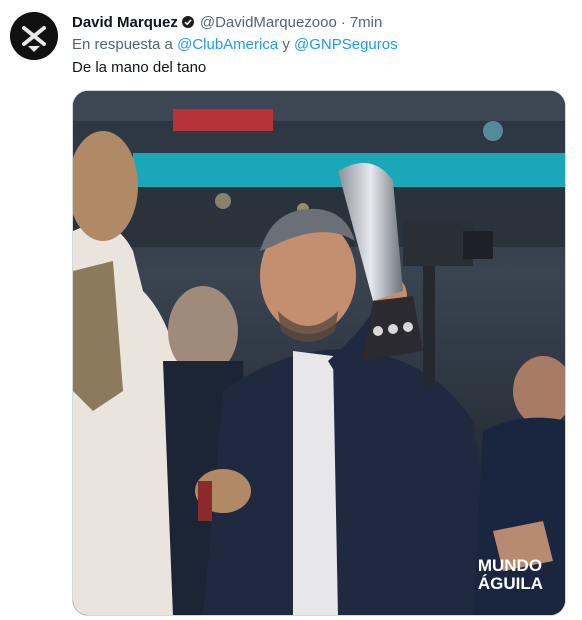 This screenshot has height=620, width=582. I want to click on photo-watermark: MUNDO ÁGUILA, so click(510, 575).